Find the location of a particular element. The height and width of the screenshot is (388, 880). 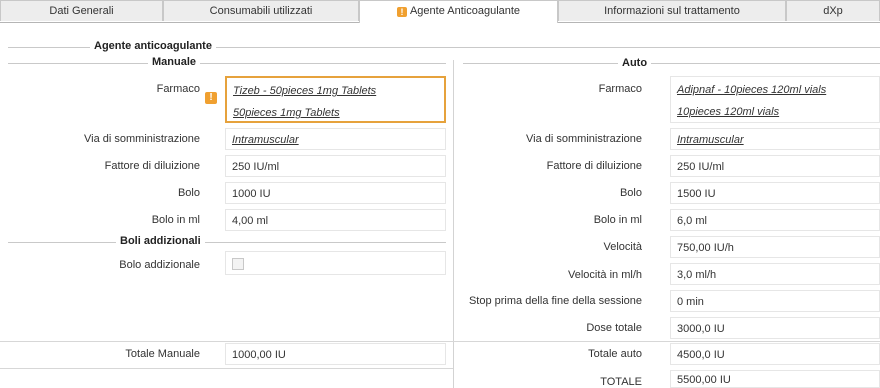

via-label: Via di somministrazione is located at coordinates (142, 139).